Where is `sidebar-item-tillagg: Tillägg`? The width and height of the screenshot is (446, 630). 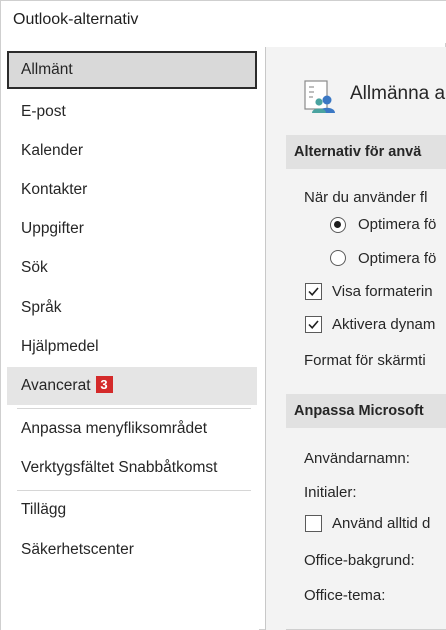 sidebar-item-tillagg: Tillägg is located at coordinates (132, 510).